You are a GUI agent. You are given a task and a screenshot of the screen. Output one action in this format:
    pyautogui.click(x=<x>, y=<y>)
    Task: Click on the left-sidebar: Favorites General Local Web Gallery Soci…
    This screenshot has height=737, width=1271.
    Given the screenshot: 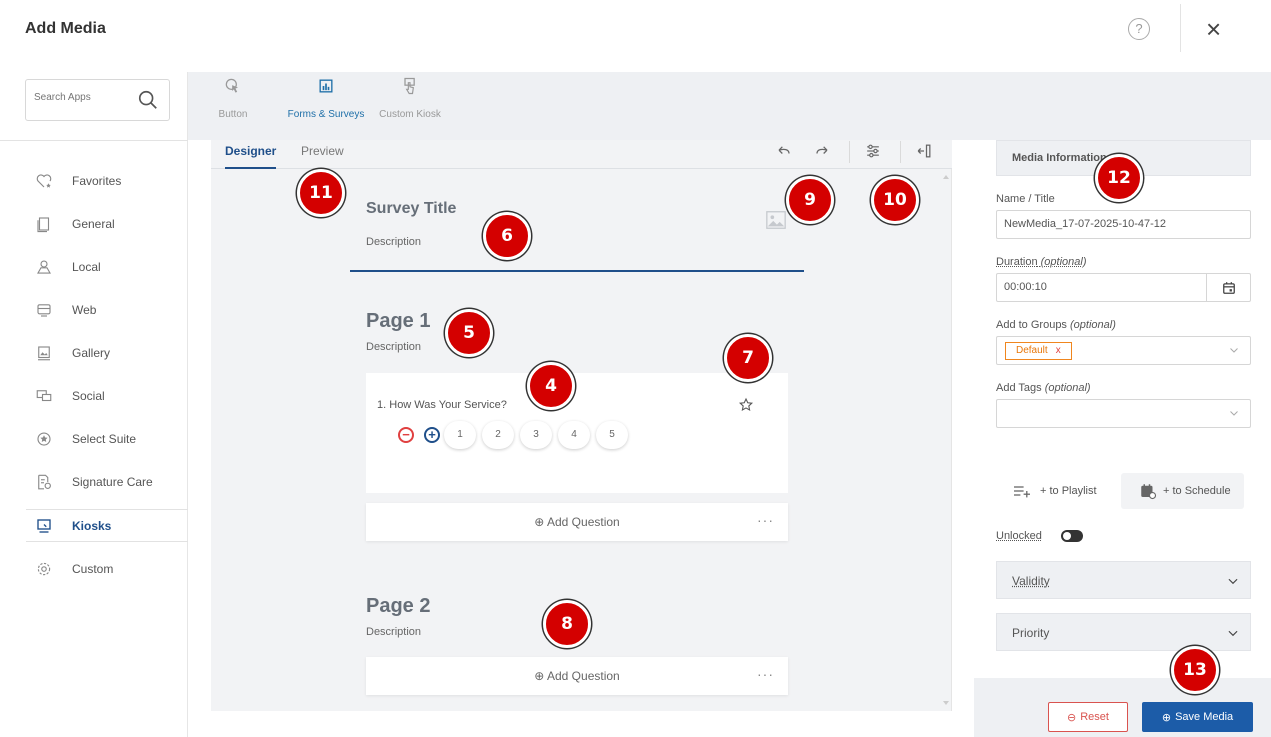 What is the action you would take?
    pyautogui.click(x=94, y=404)
    